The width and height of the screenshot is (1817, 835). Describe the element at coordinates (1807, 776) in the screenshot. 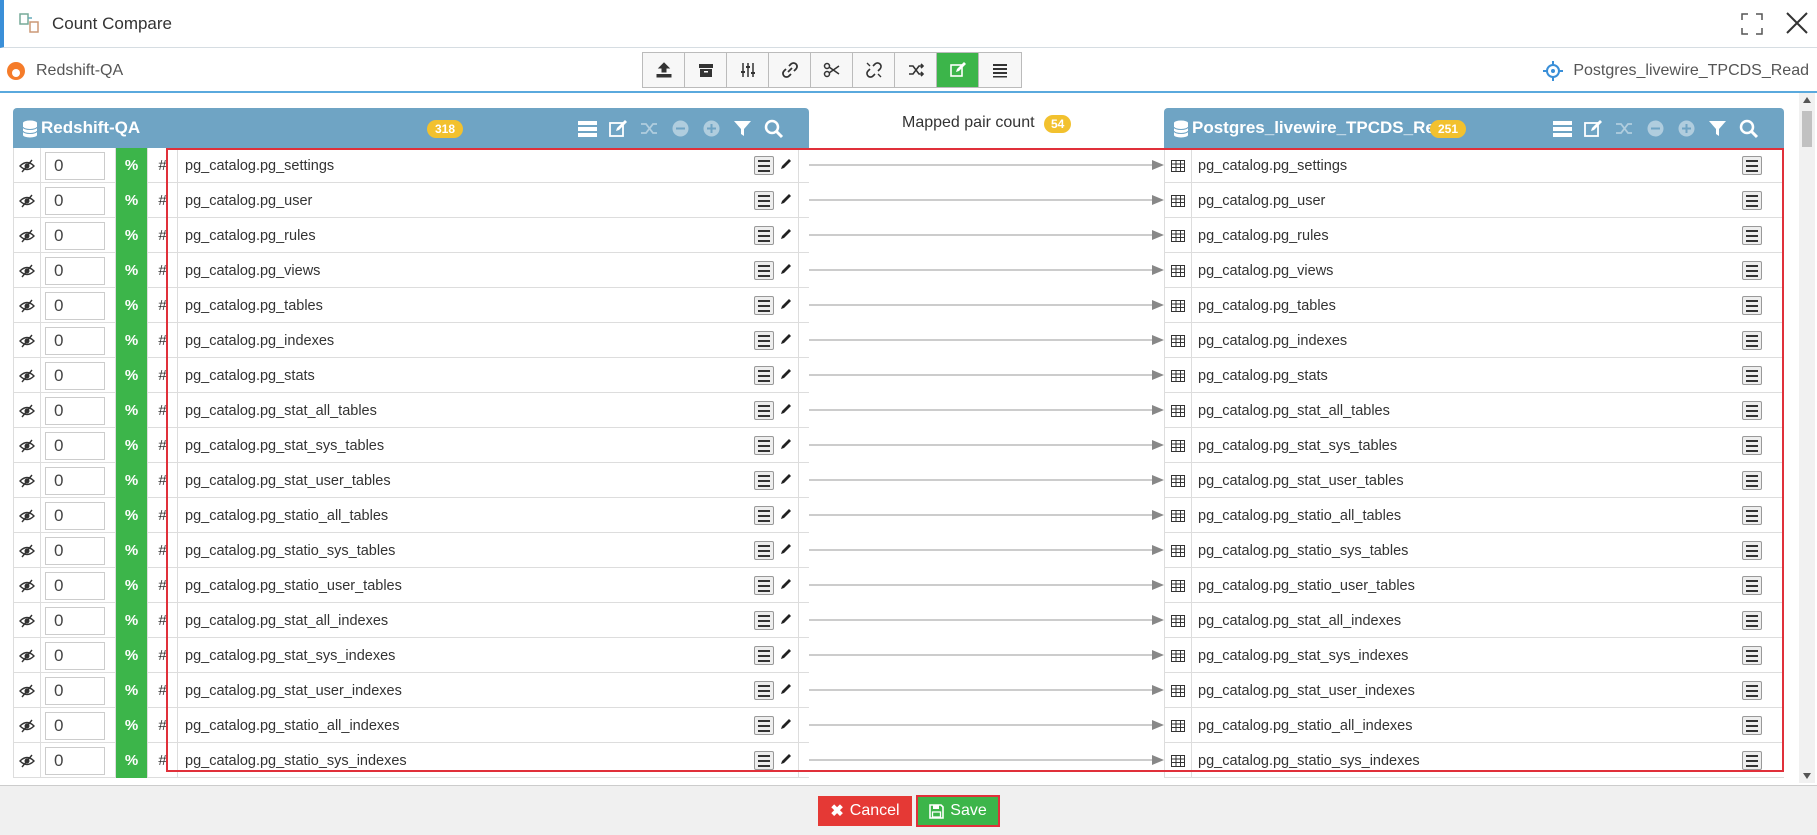

I see `scroll-down-icon` at that location.